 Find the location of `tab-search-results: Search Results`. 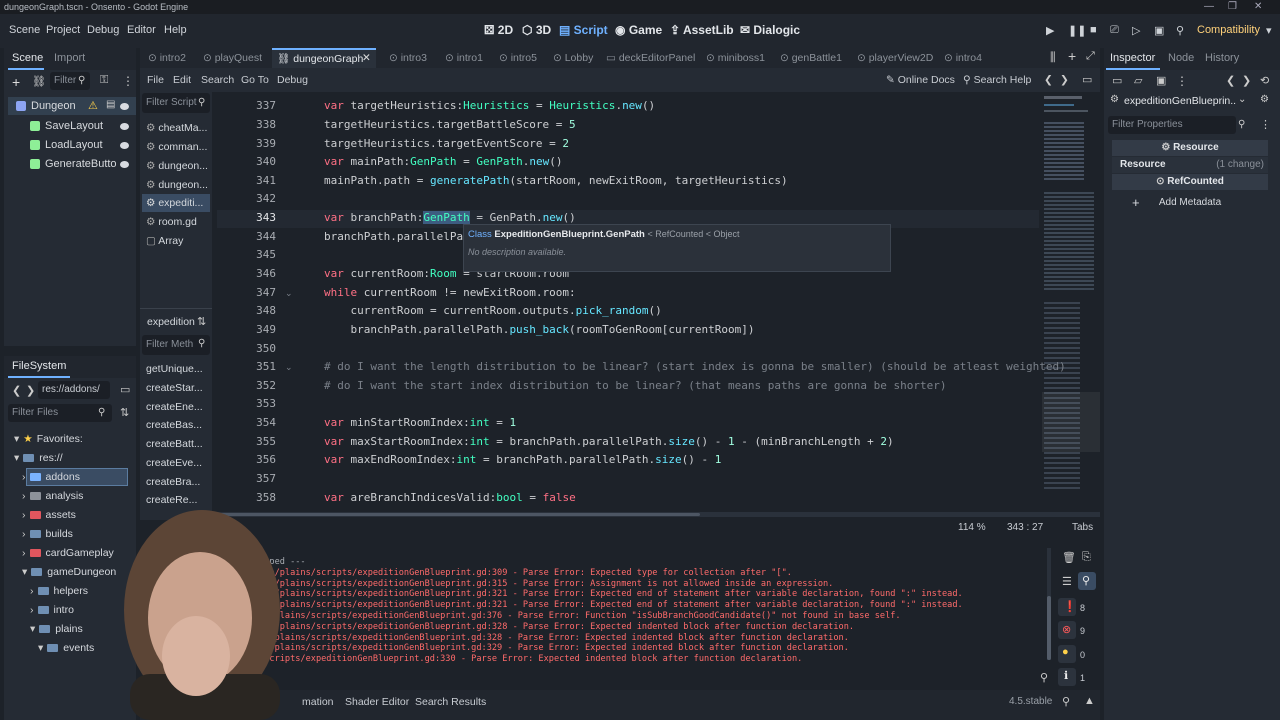

tab-search-results: Search Results is located at coordinates (450, 702).